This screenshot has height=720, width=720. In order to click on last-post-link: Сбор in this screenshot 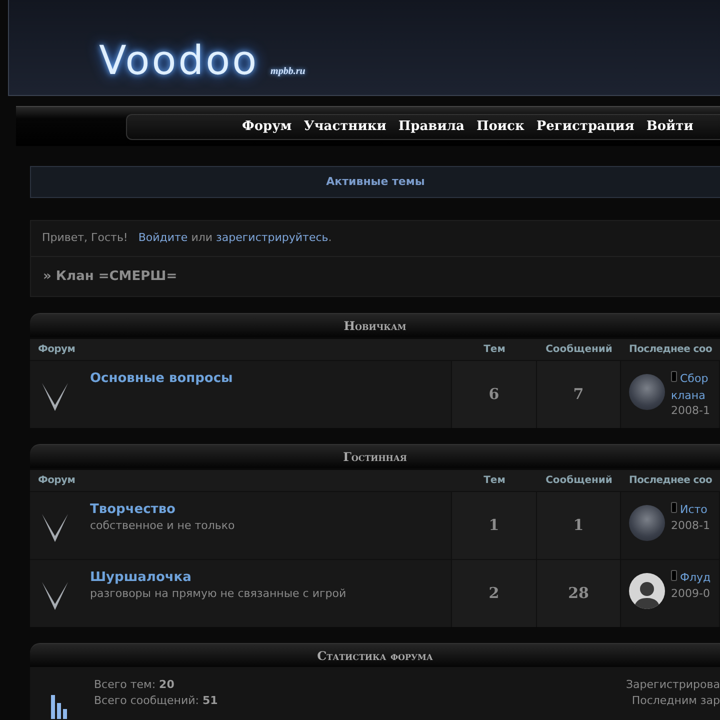, I will do `click(694, 378)`.